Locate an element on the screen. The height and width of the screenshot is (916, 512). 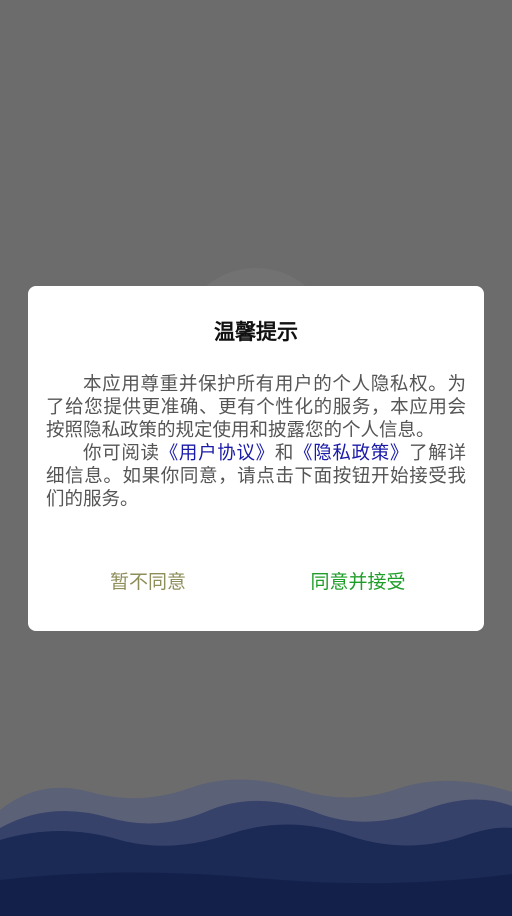
privacy-policy-link: 《隐私政策》 is located at coordinates (351, 453).